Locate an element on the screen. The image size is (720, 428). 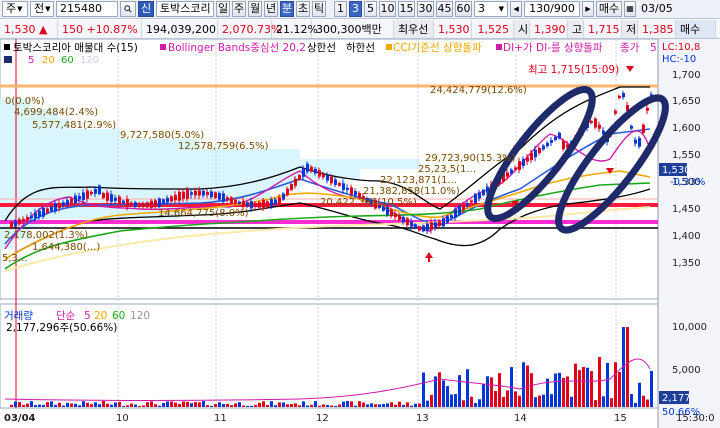
vp-label: 4,699,484(2.4%) is located at coordinates (56, 112).